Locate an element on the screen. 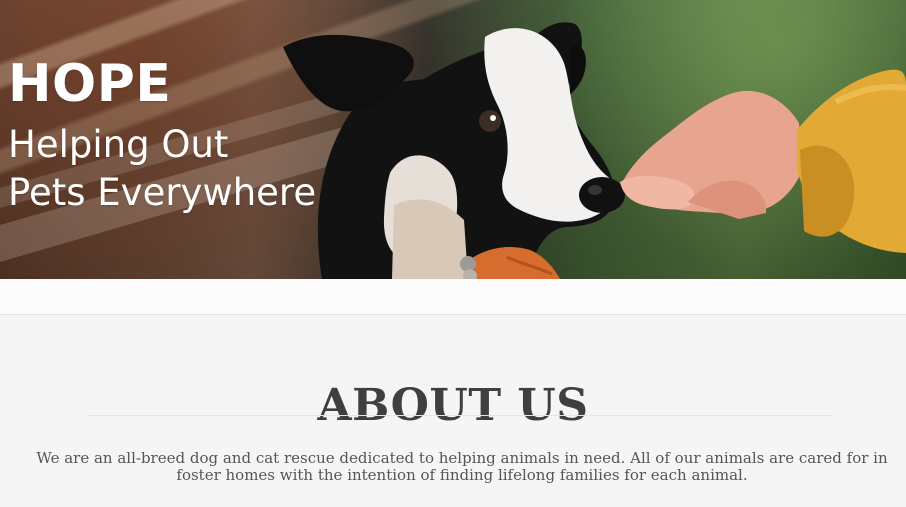  hero-tagline-line-1: Helping Out is located at coordinates (118, 144).